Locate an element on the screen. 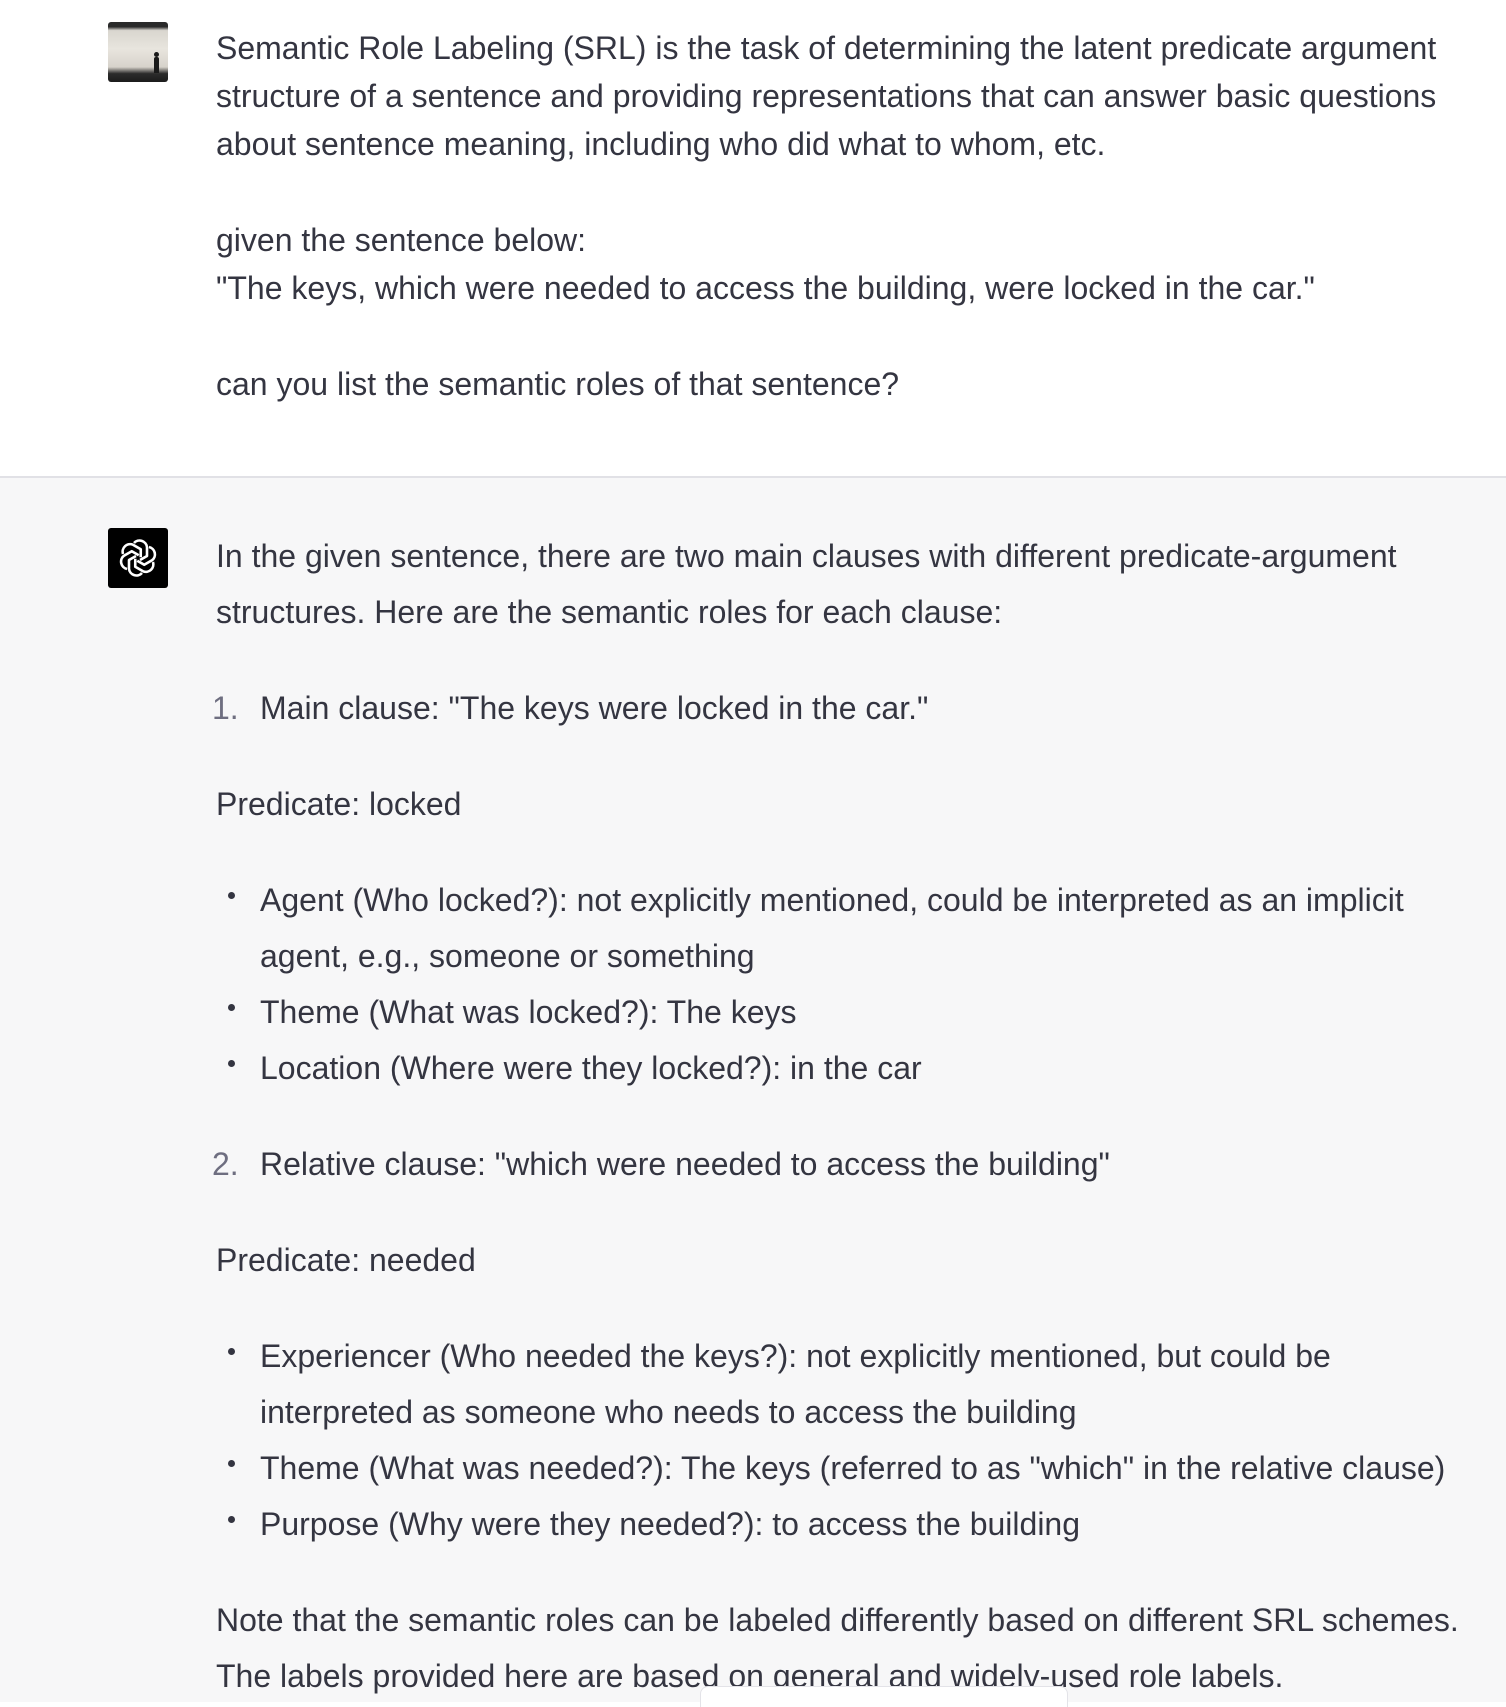  scroll-to-bottom-button is located at coordinates (884, 1696).